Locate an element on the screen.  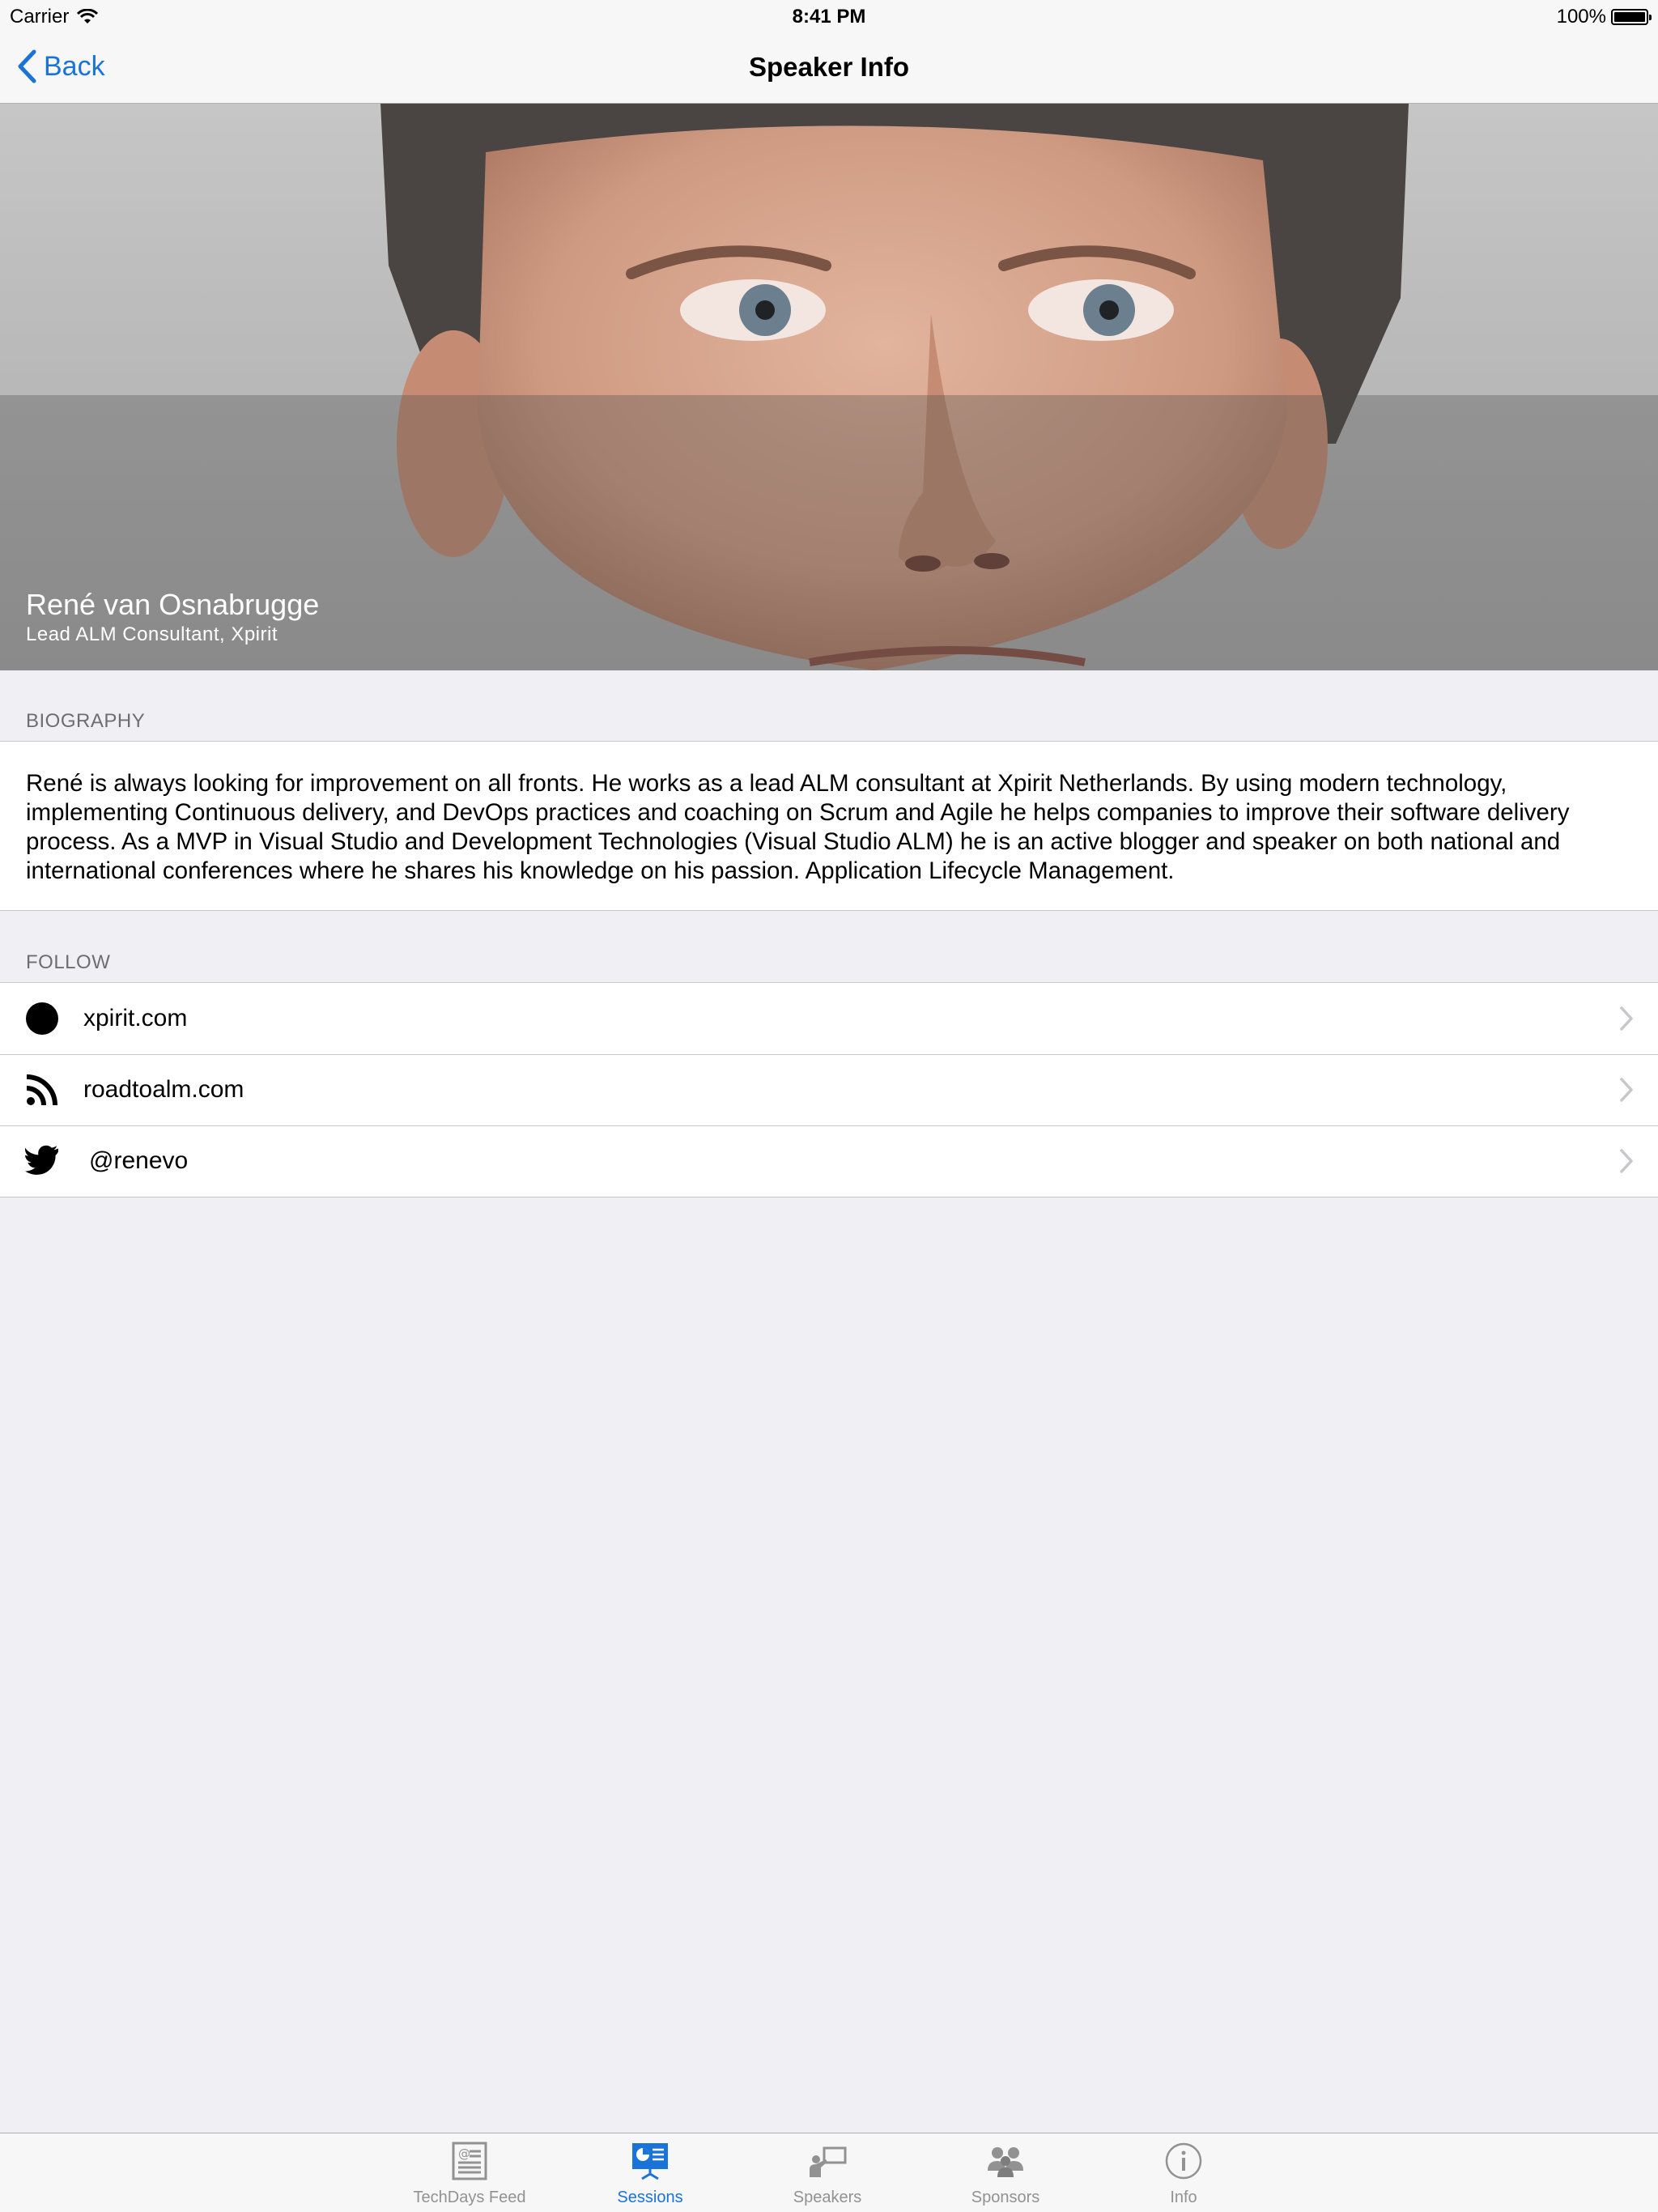
follow-item-label: roadtoalm.com is located at coordinates (163, 1089).